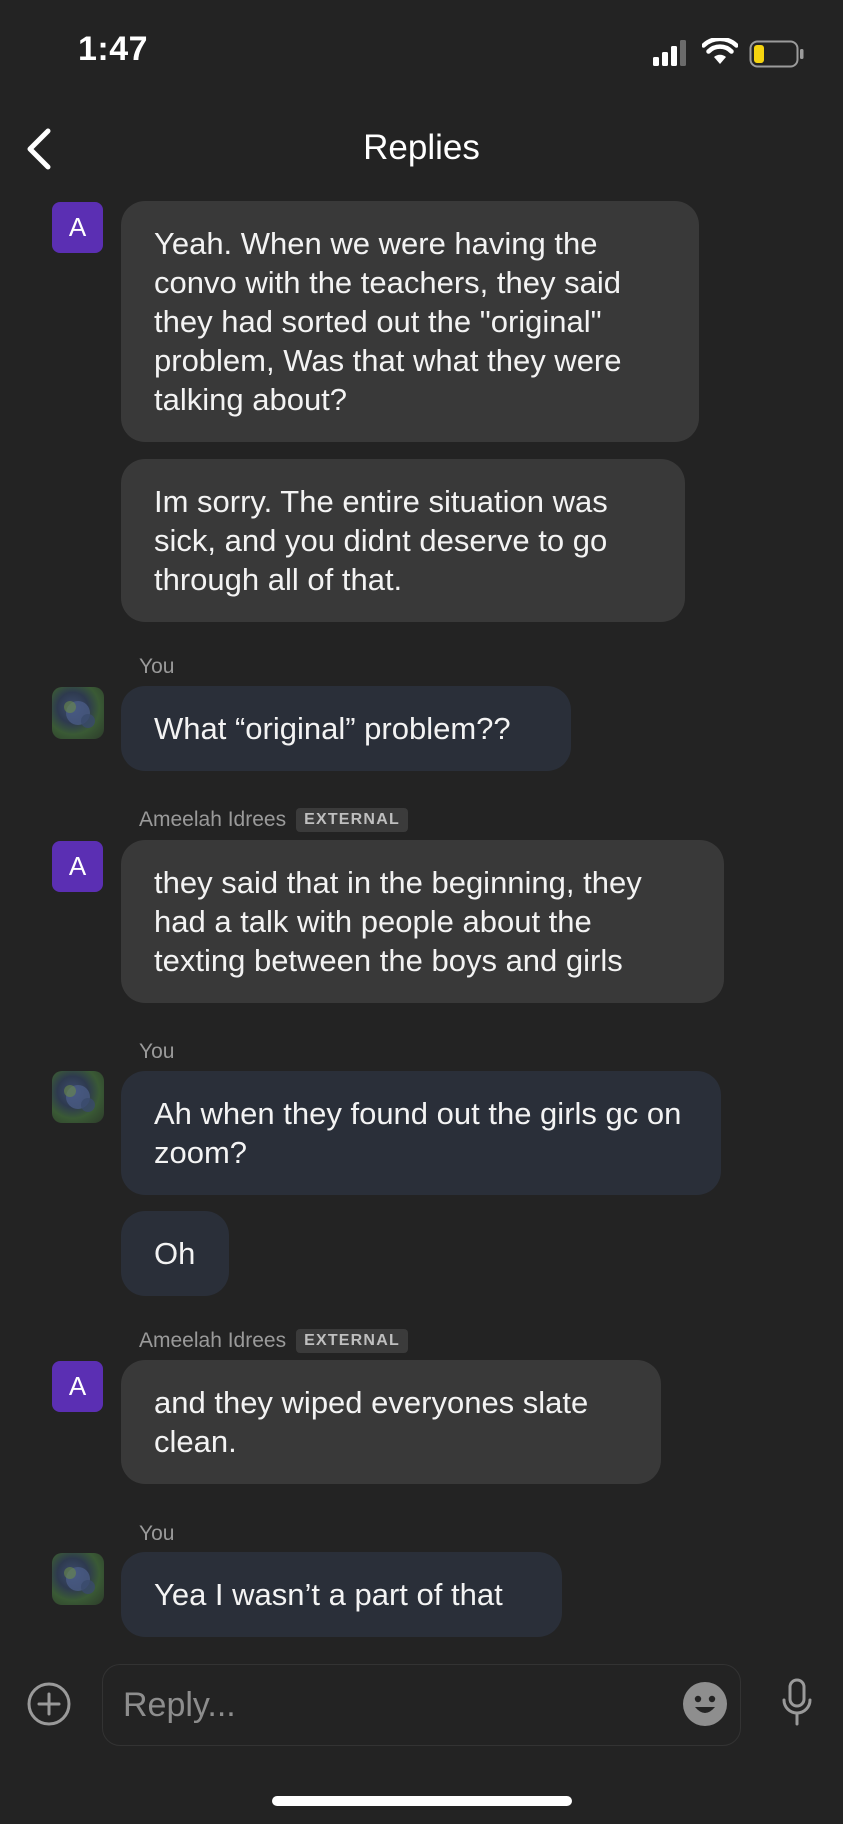  I want to click on add-circle-icon, so click(49, 1704).